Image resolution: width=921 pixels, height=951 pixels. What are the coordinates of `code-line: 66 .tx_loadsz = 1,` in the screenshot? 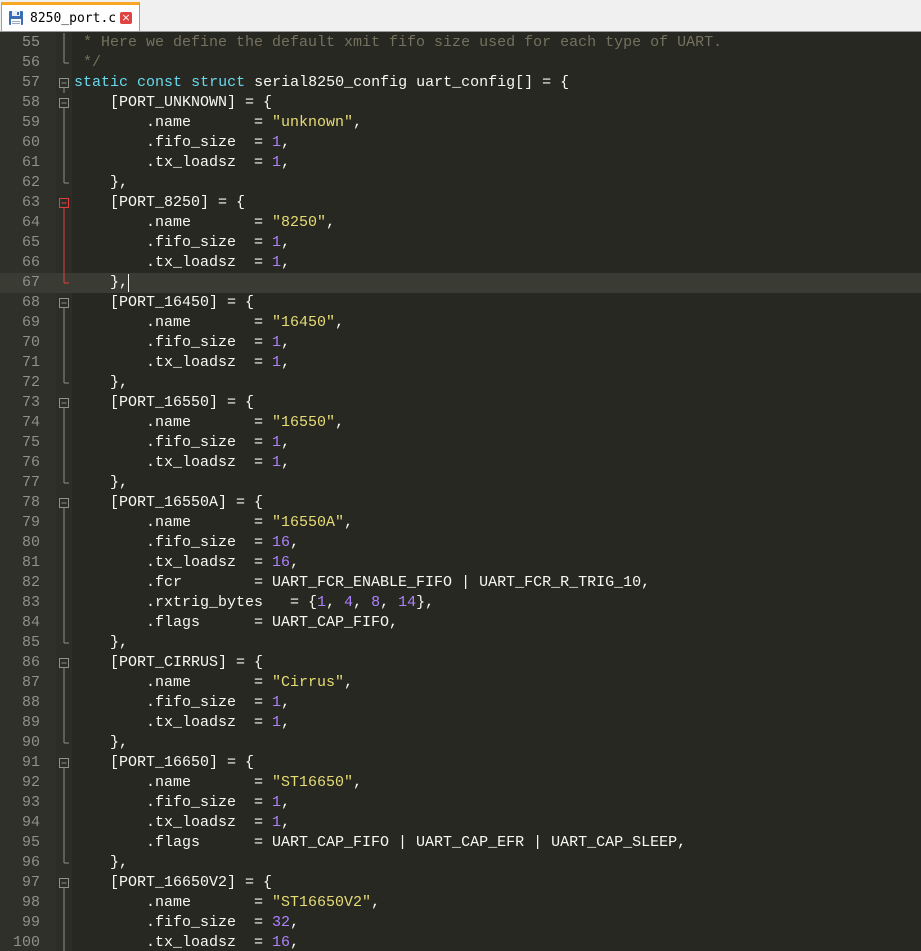 It's located at (460, 263).